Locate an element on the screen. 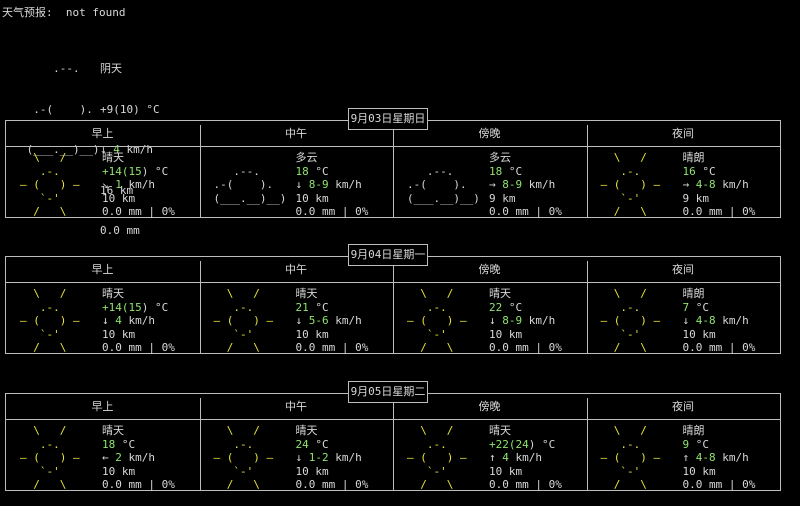 The width and height of the screenshot is (800, 506). wind-arrow-icon: ↘ is located at coordinates (105, 184).